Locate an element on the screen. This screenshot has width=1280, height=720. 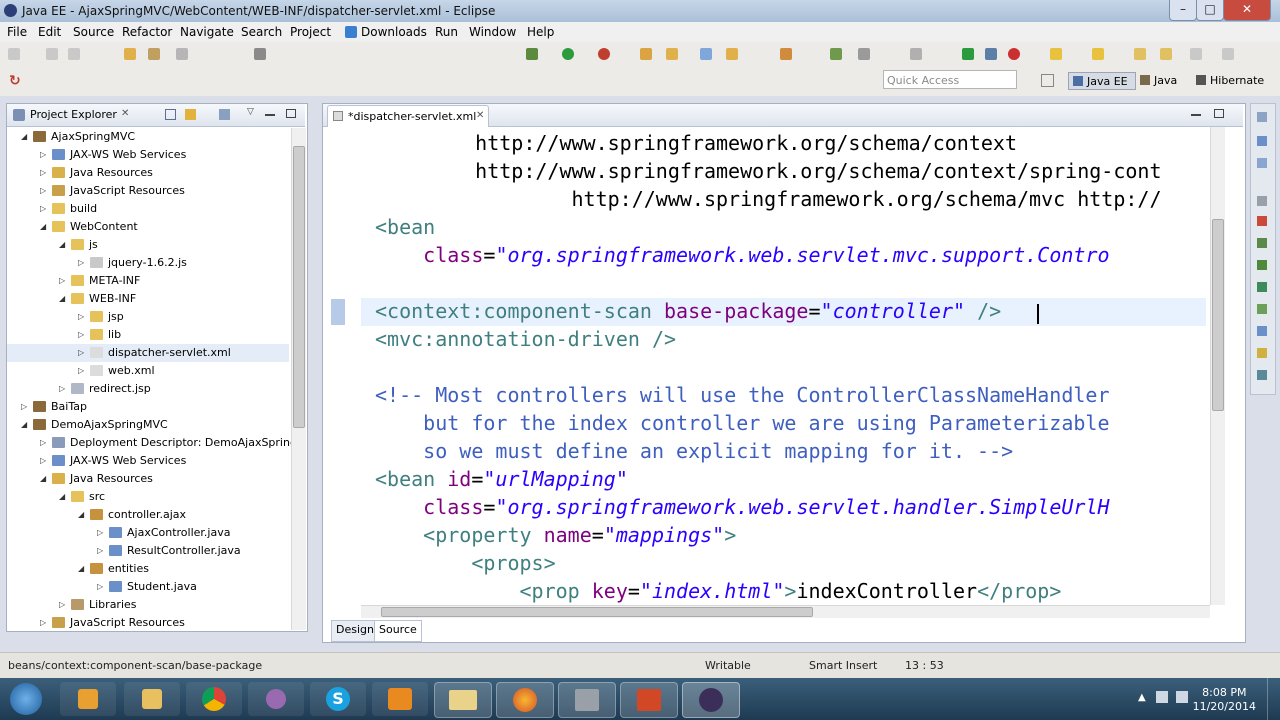
run-icon is located at coordinates (568, 54).